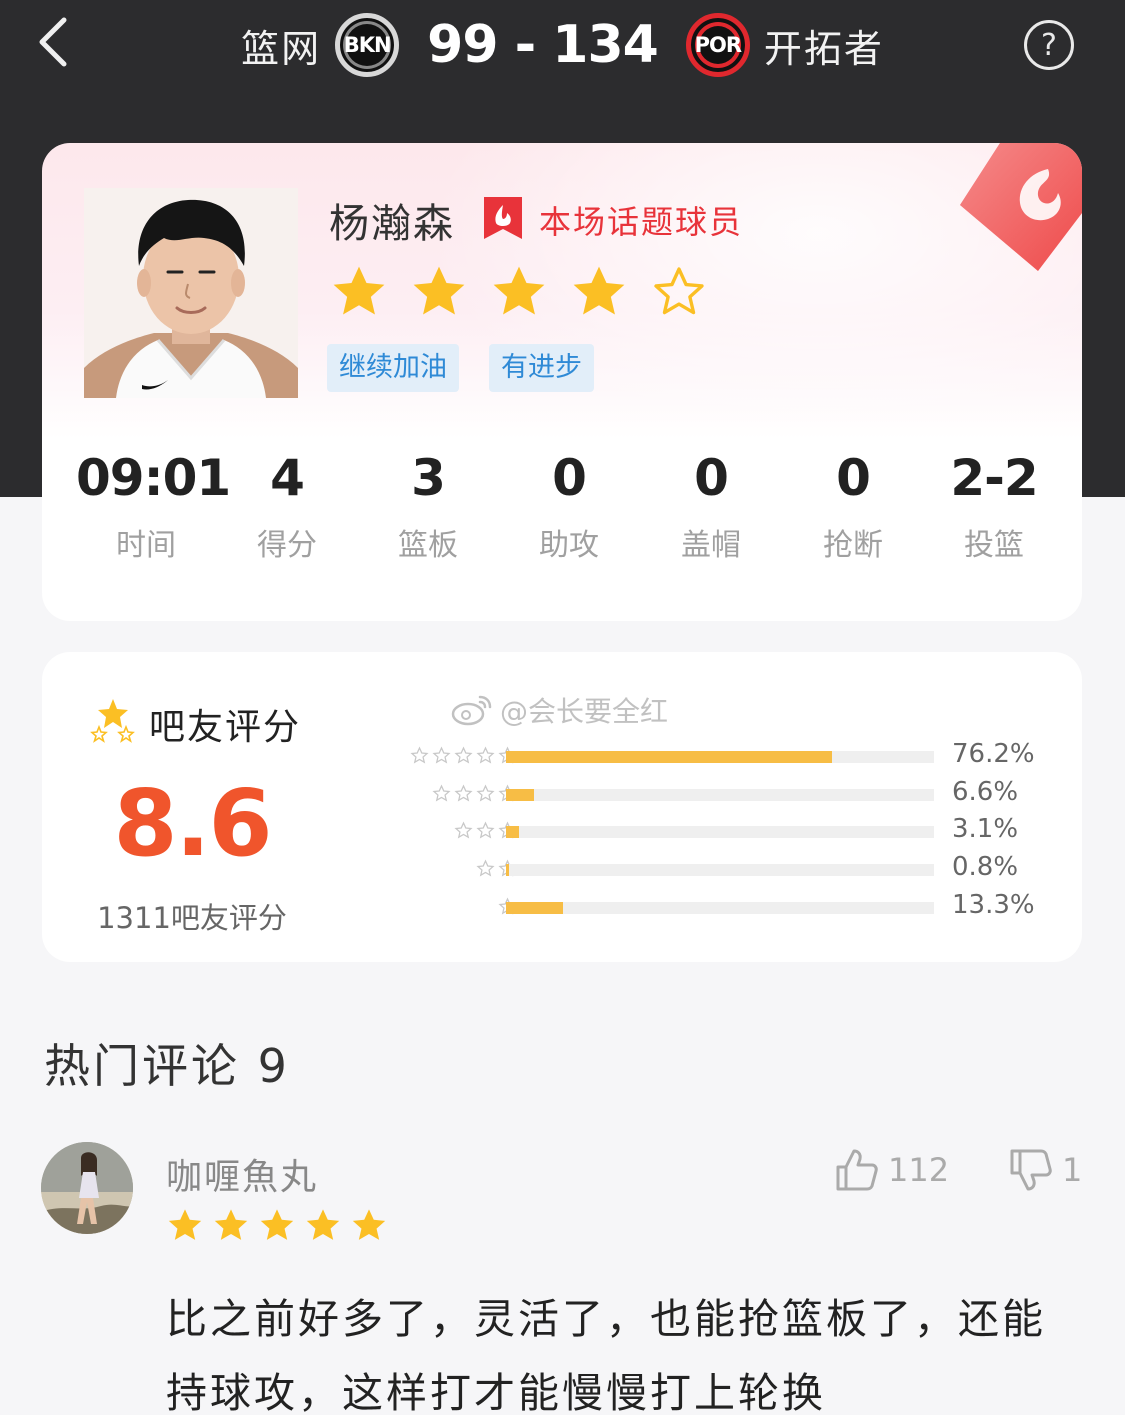 This screenshot has height=1415, width=1125. What do you see at coordinates (503, 218) in the screenshot?
I see `hot-topic-icon` at bounding box center [503, 218].